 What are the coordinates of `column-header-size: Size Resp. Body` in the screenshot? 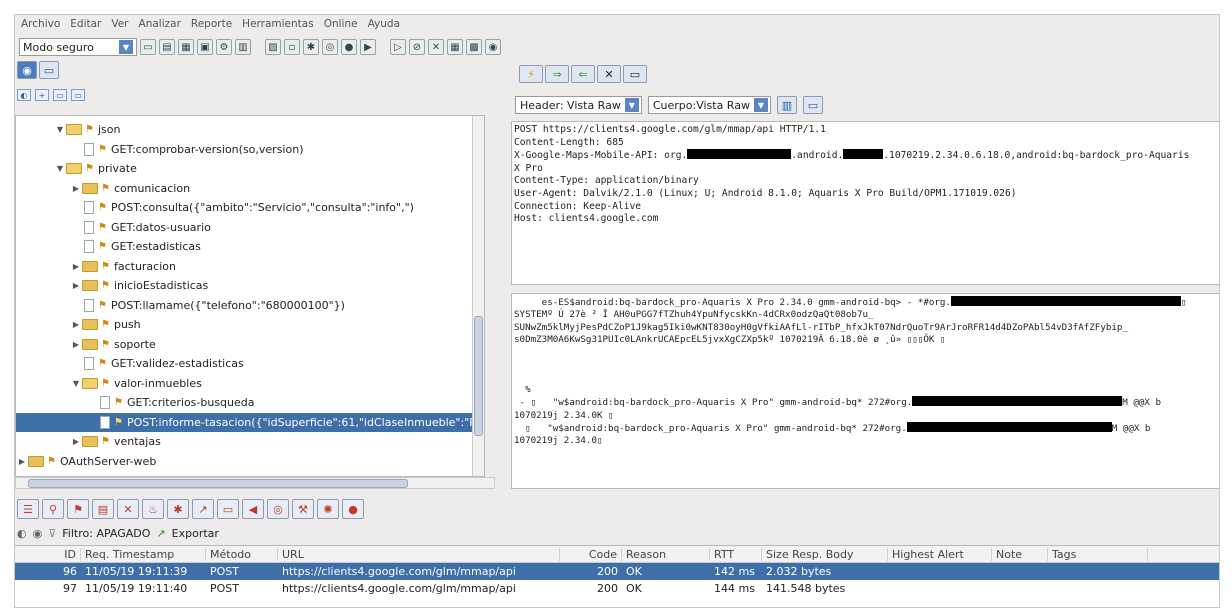 It's located at (825, 554).